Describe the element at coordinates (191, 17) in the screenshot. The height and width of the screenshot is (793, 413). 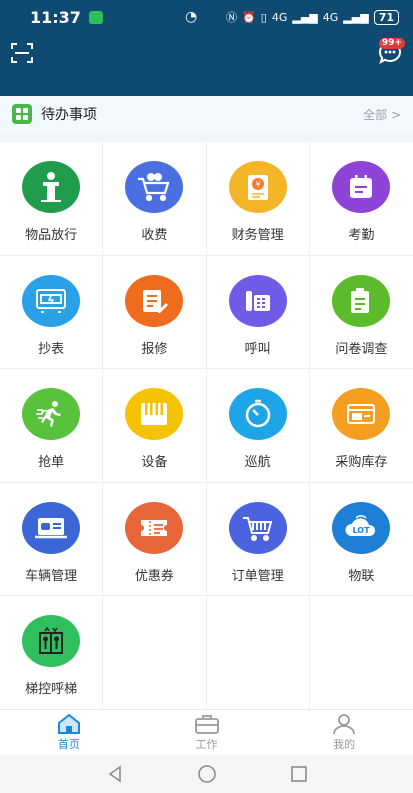
I see `speed-icon: ◔` at that location.